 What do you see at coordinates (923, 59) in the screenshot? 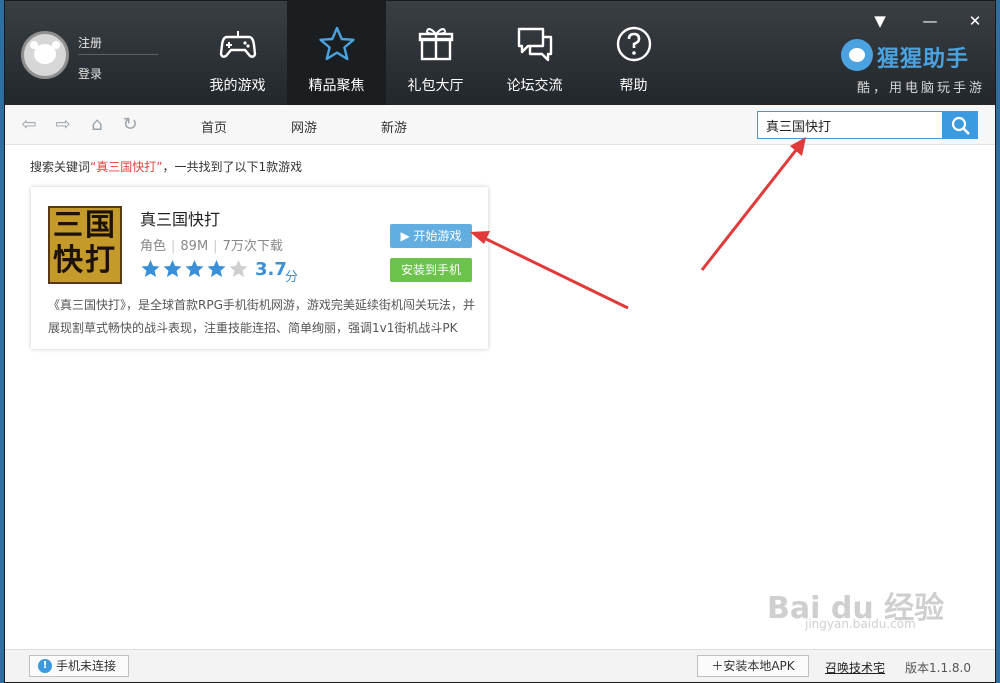
I see `brand-name: 猩猩助手` at bounding box center [923, 59].